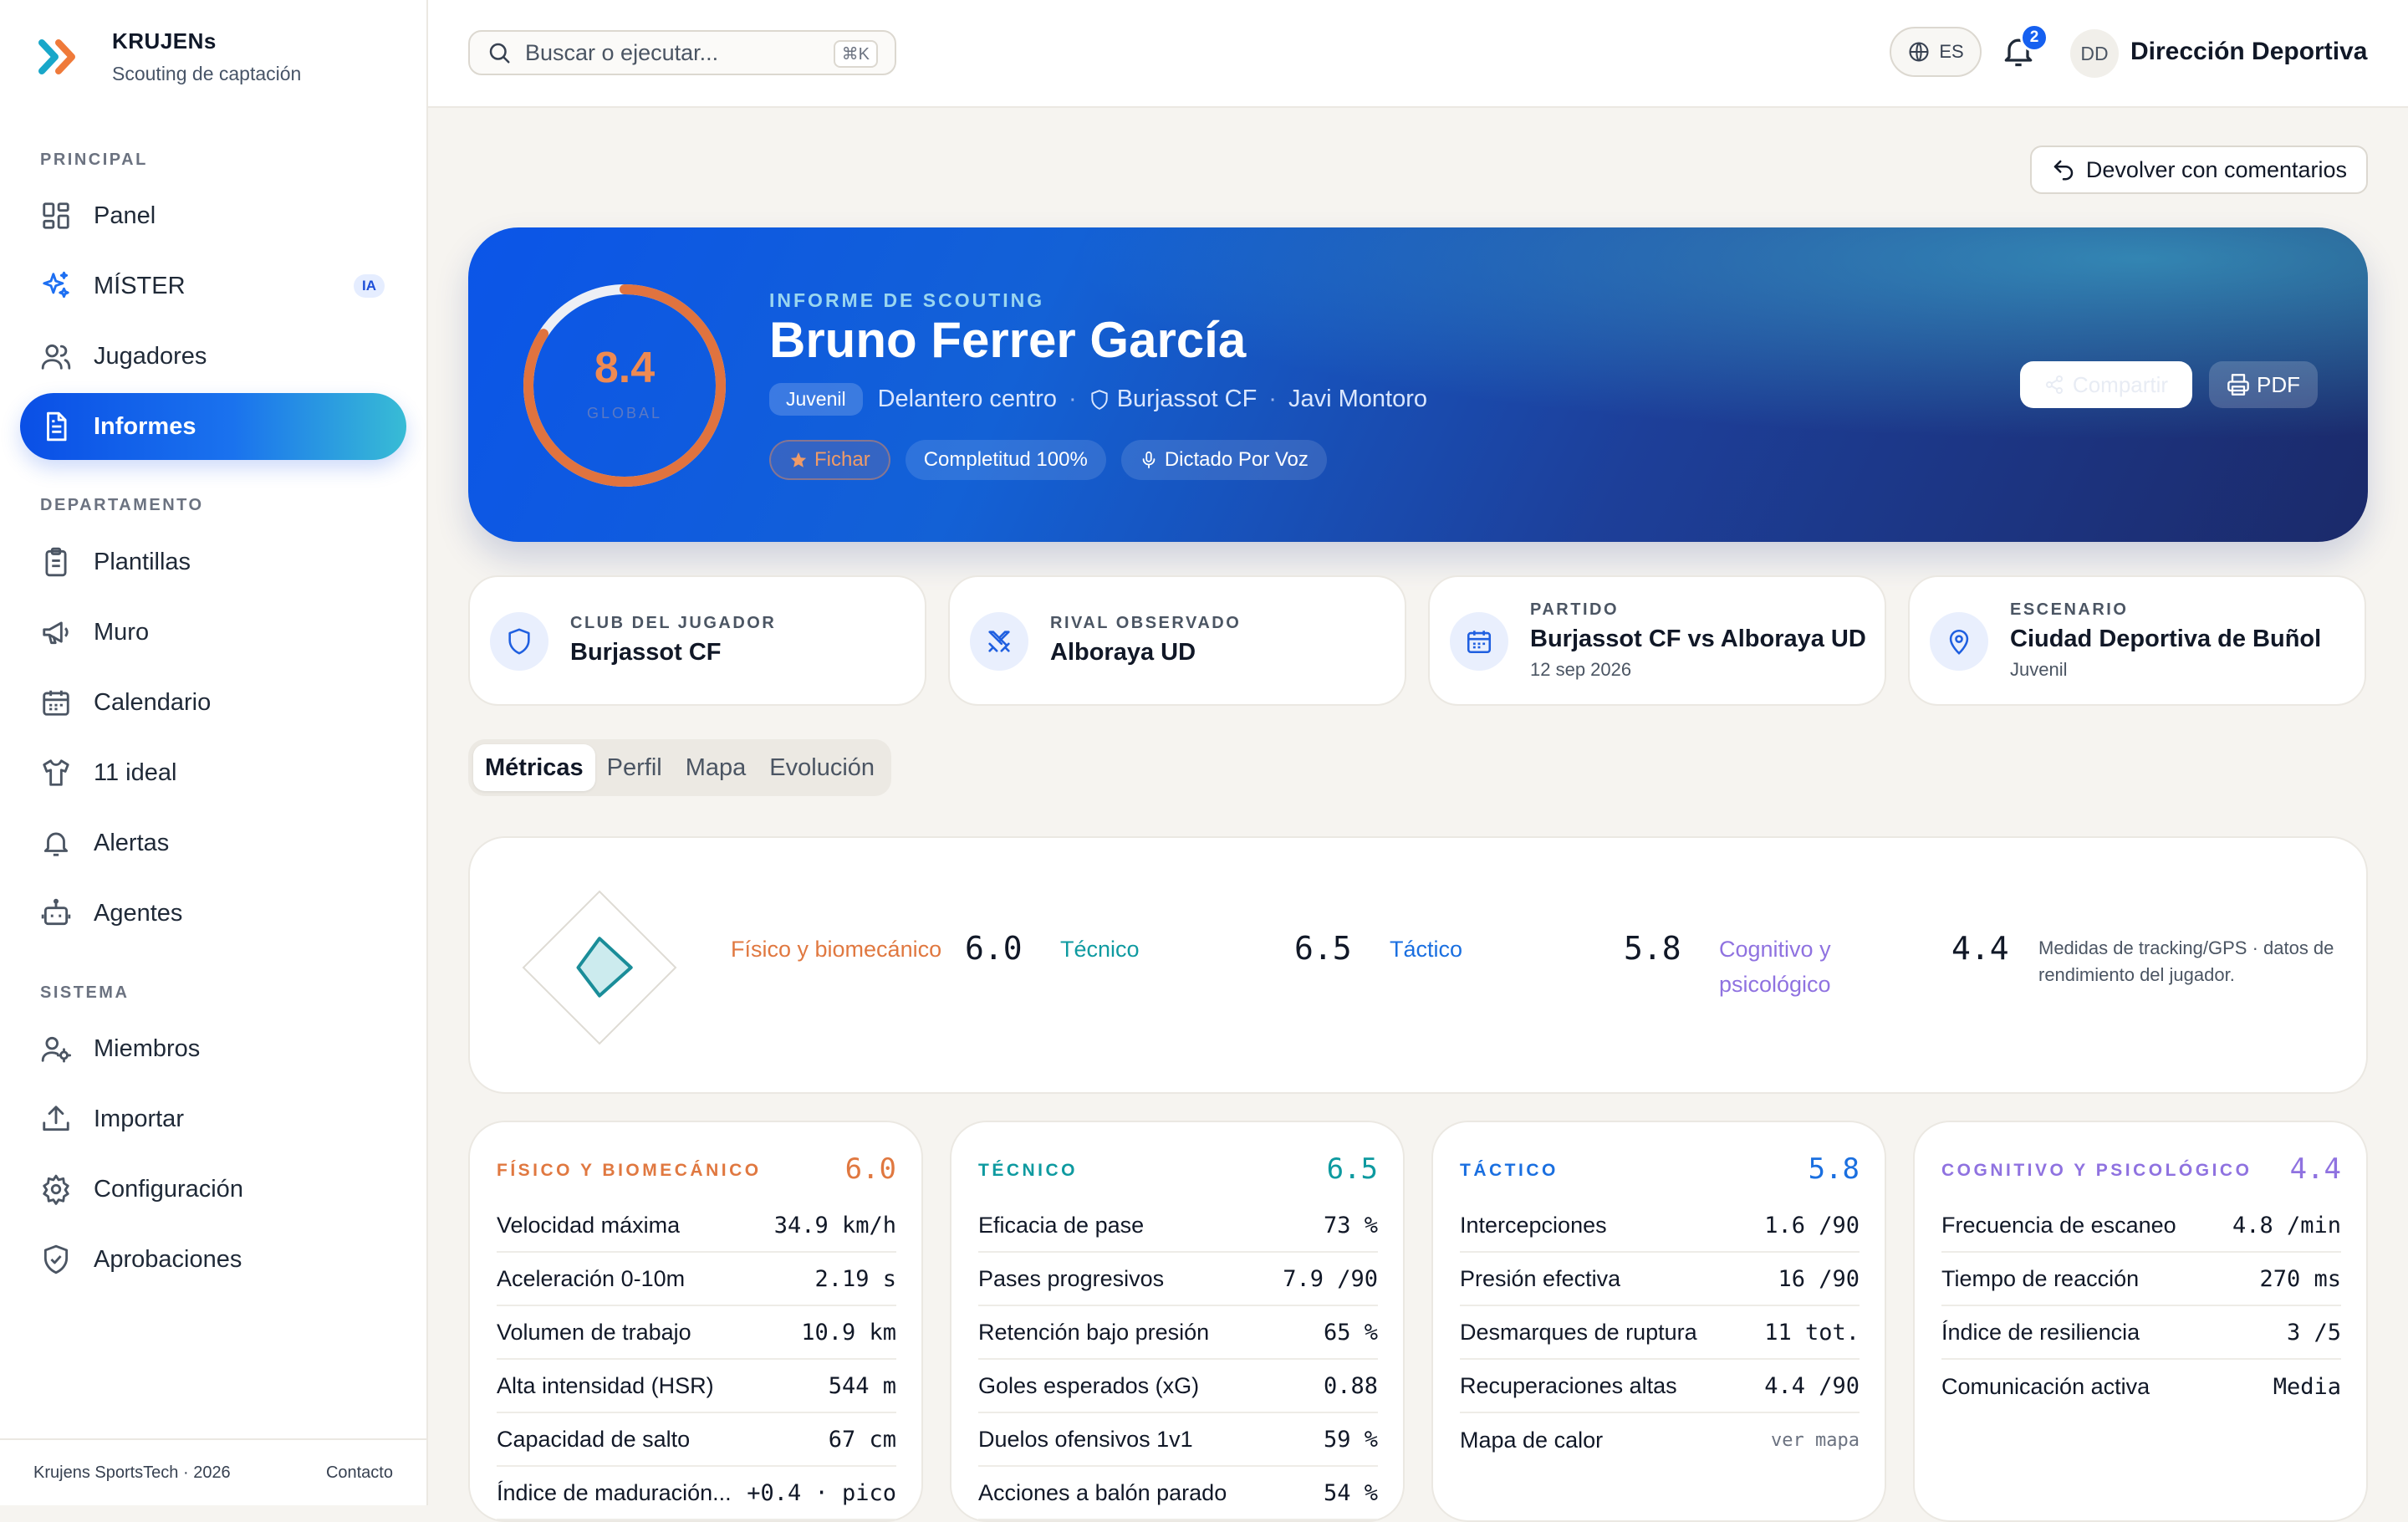 The height and width of the screenshot is (1522, 2408). What do you see at coordinates (2199, 170) in the screenshot?
I see `return-with-comments-button: Devolver con comentarios` at bounding box center [2199, 170].